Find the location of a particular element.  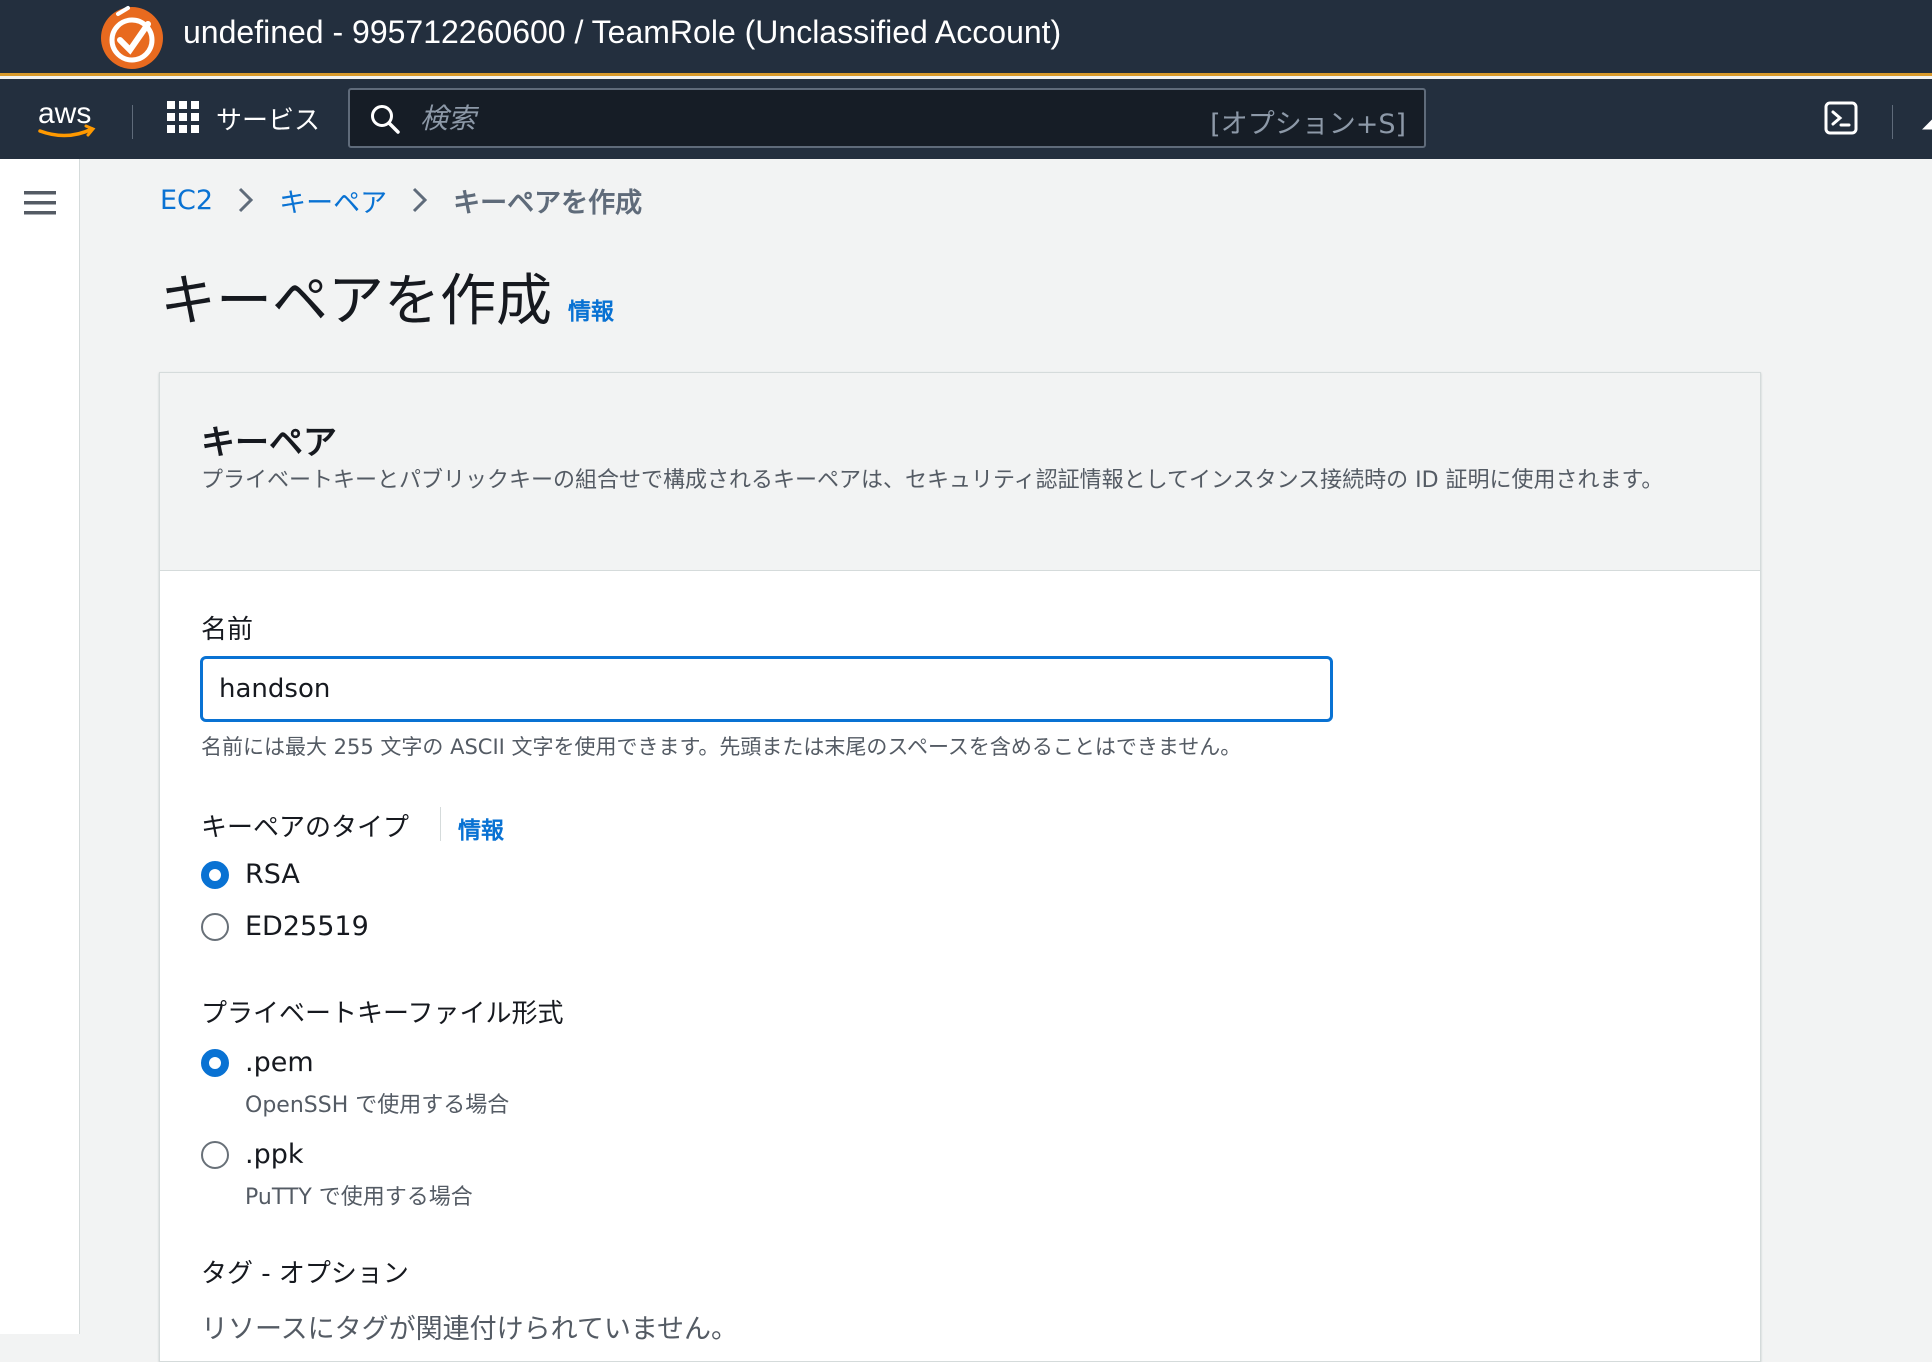

keypair-name-input is located at coordinates (766, 689).